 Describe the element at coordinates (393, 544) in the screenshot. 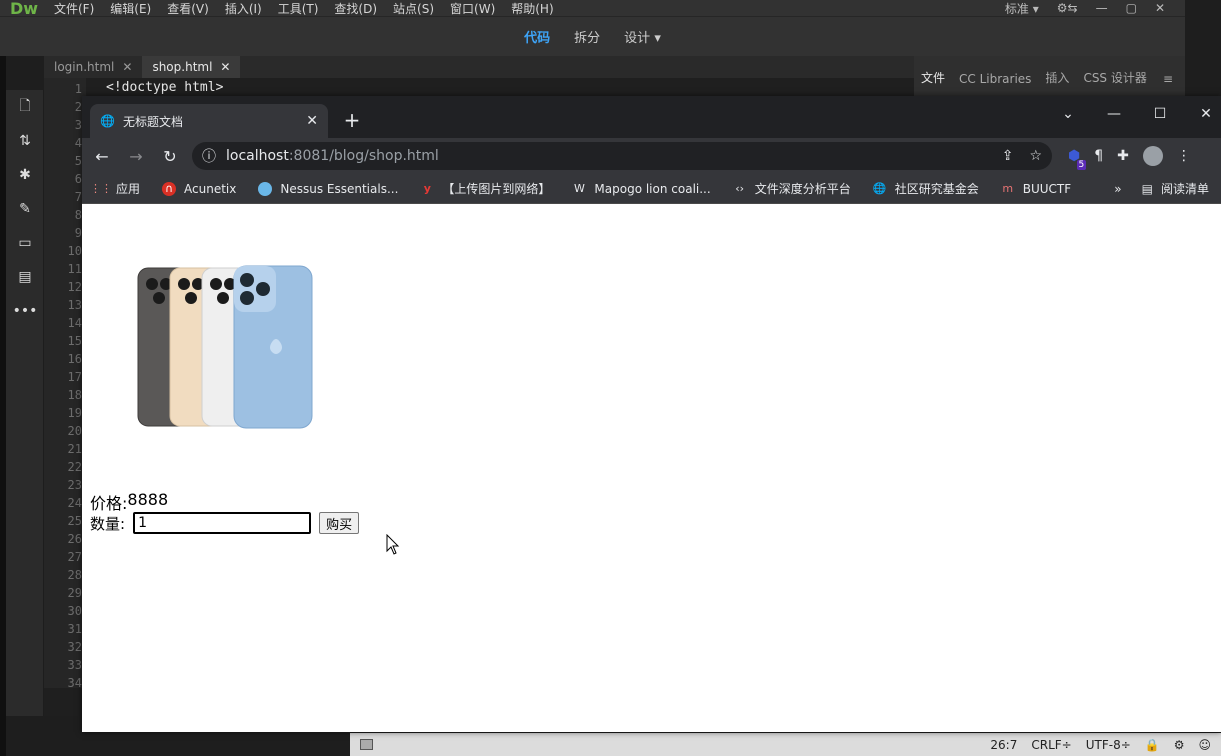

I see `mouse-cursor-icon` at that location.